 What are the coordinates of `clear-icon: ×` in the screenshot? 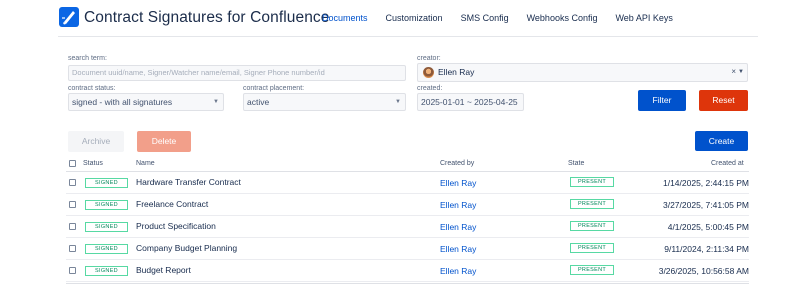 It's located at (733, 71).